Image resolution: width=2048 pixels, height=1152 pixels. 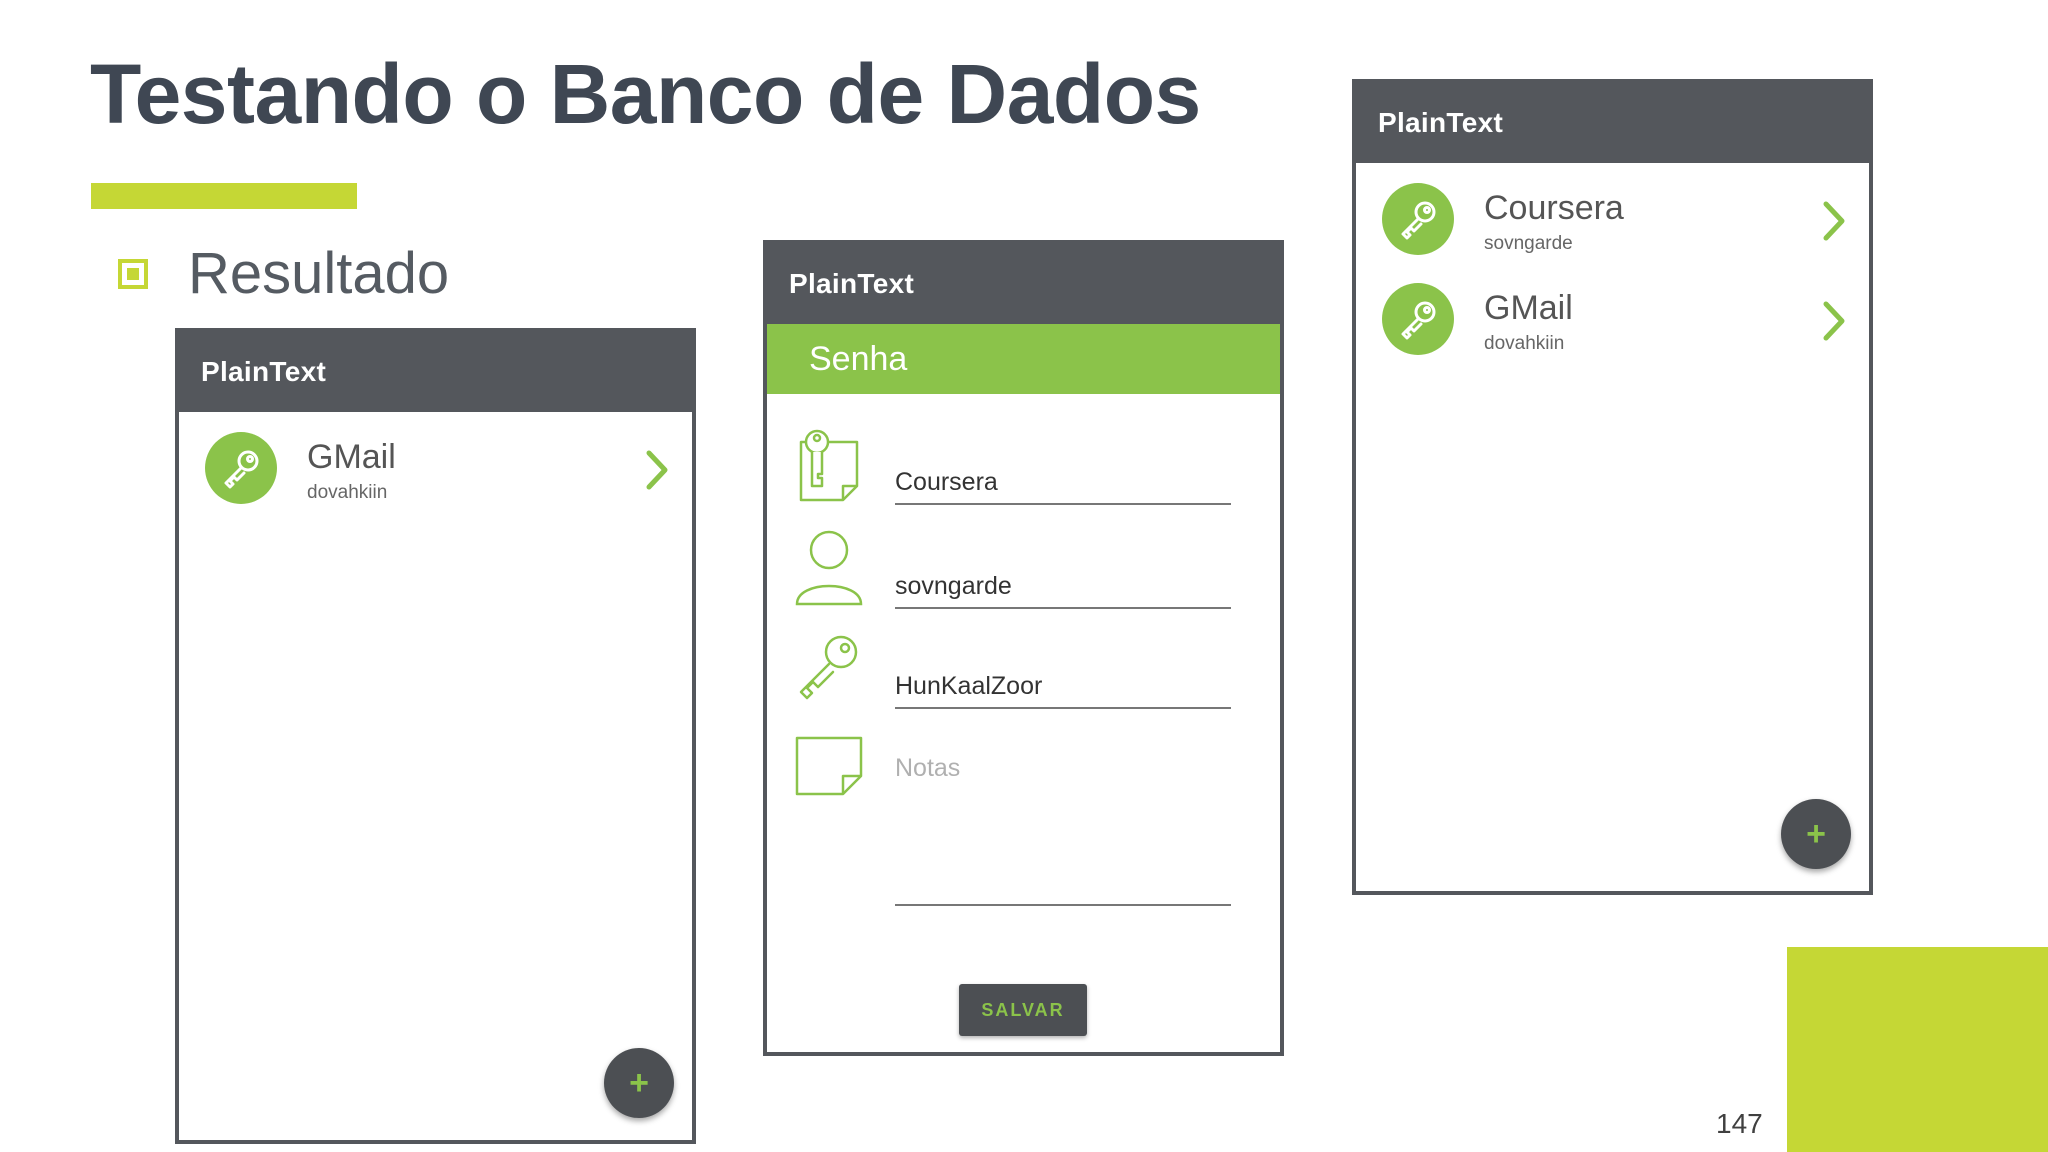 I want to click on section-header: Senha, so click(x=1023, y=359).